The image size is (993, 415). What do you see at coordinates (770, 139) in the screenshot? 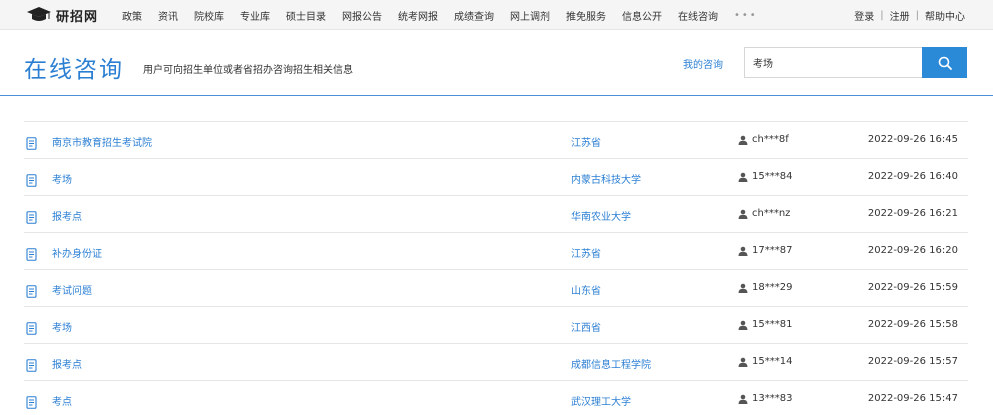
I see `asker-name: ch***8f` at bounding box center [770, 139].